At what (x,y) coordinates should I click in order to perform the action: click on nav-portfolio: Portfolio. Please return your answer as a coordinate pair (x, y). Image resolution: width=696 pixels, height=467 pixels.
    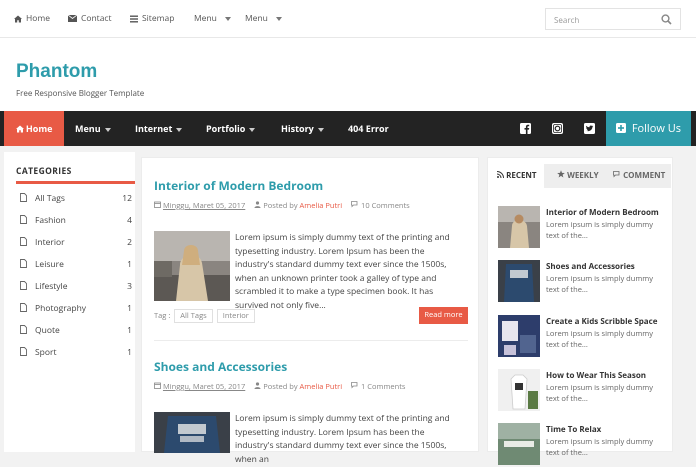
    Looking at the image, I should click on (231, 128).